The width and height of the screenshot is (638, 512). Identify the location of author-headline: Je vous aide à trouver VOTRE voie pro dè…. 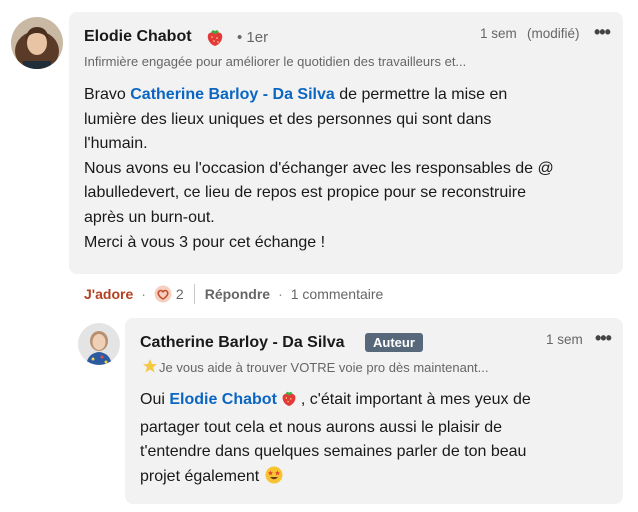
(324, 367).